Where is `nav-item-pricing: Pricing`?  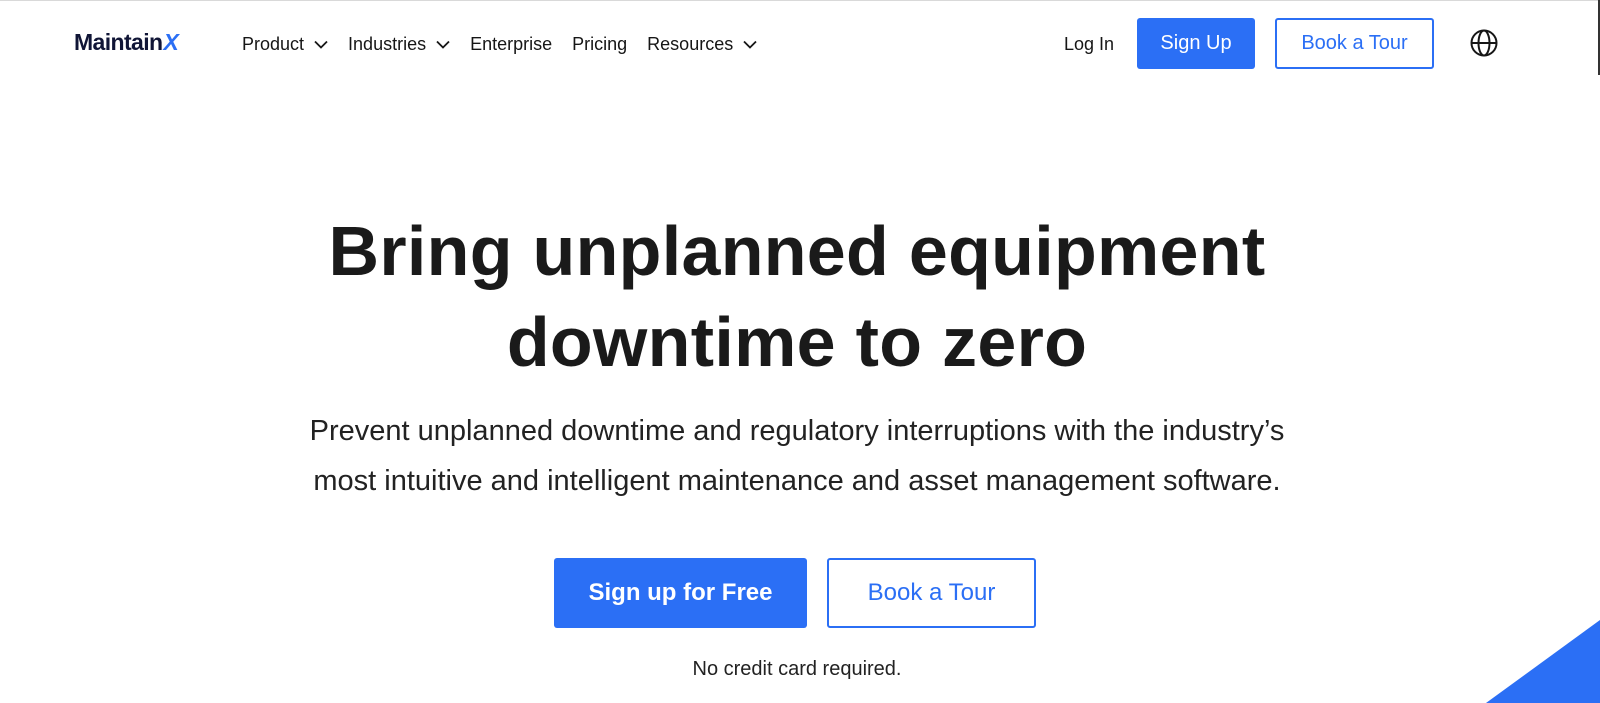 nav-item-pricing: Pricing is located at coordinates (599, 44).